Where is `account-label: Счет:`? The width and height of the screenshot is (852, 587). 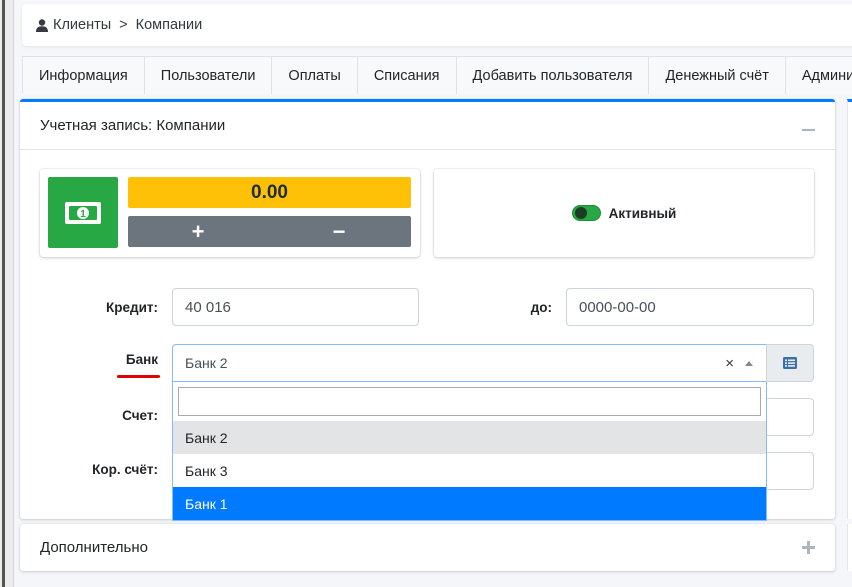
account-label: Счет: is located at coordinates (140, 415).